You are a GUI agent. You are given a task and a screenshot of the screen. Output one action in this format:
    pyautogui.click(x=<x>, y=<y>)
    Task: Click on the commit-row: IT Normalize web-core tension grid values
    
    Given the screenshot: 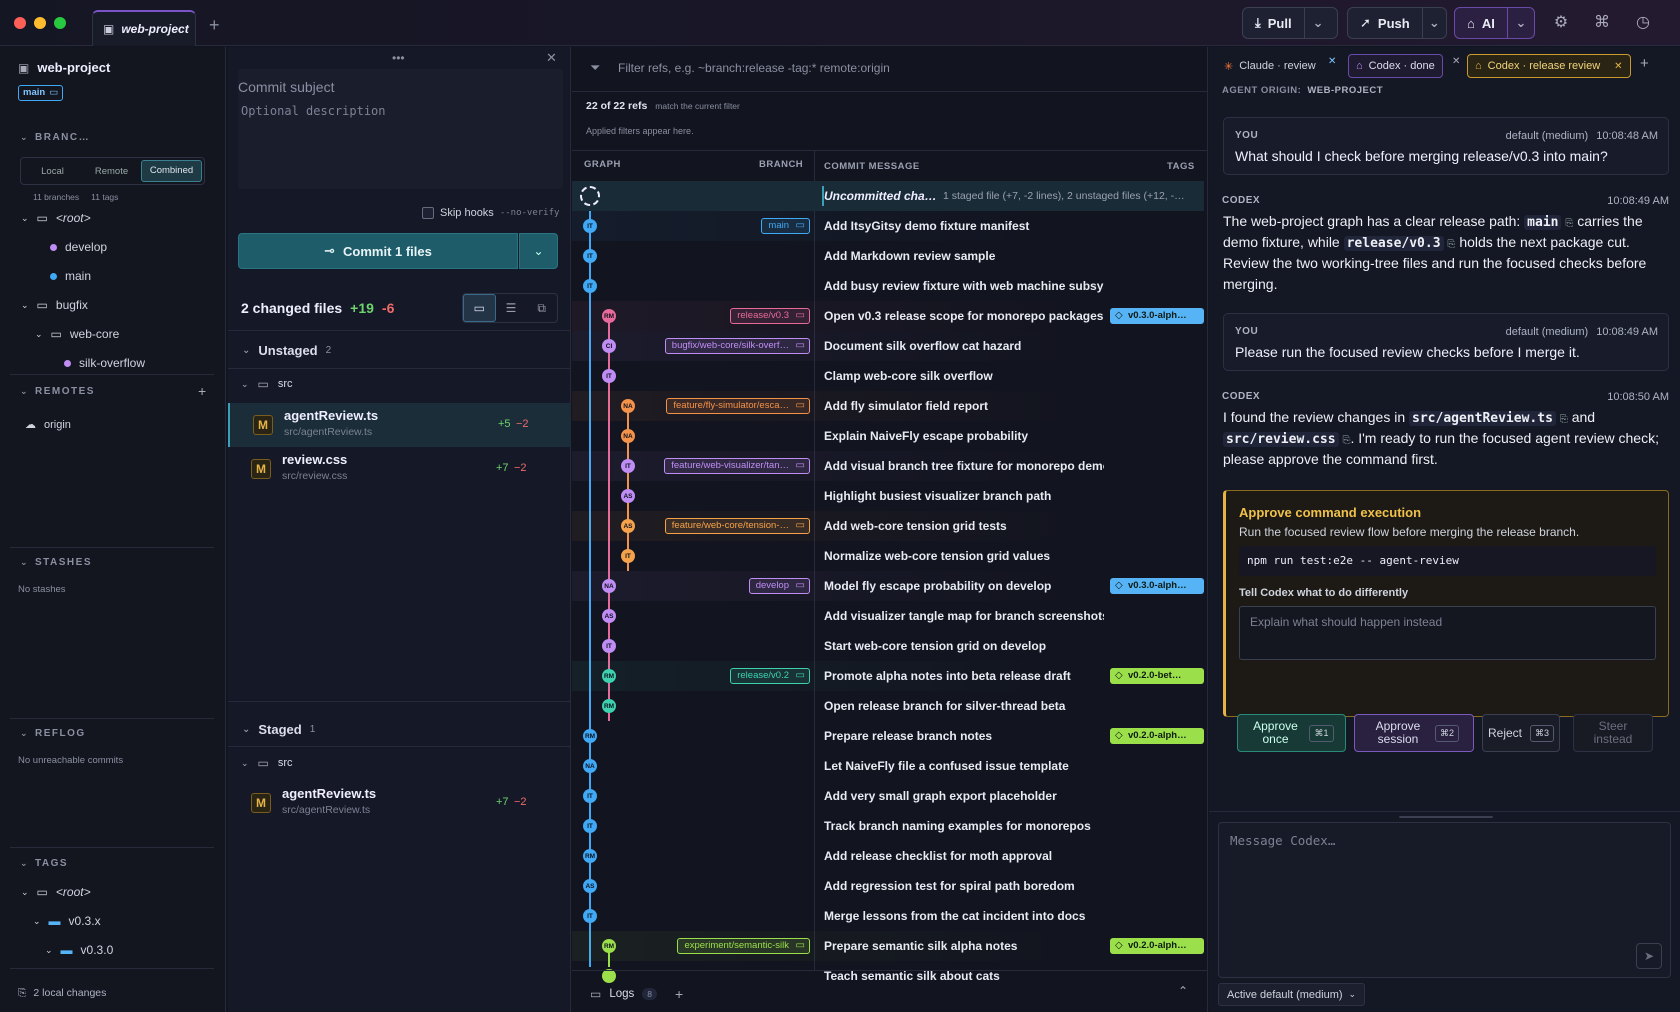 What is the action you would take?
    pyautogui.click(x=888, y=556)
    